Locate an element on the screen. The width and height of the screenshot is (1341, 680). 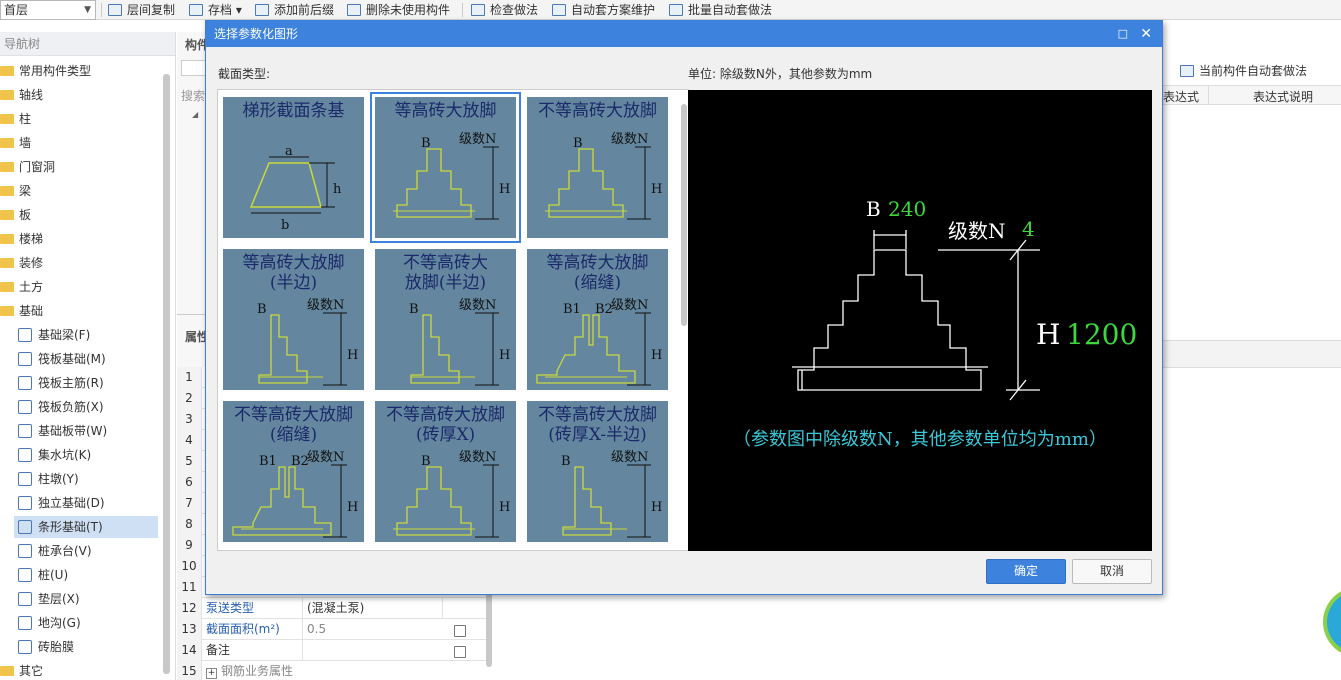
raft-icon is located at coordinates (25, 359).